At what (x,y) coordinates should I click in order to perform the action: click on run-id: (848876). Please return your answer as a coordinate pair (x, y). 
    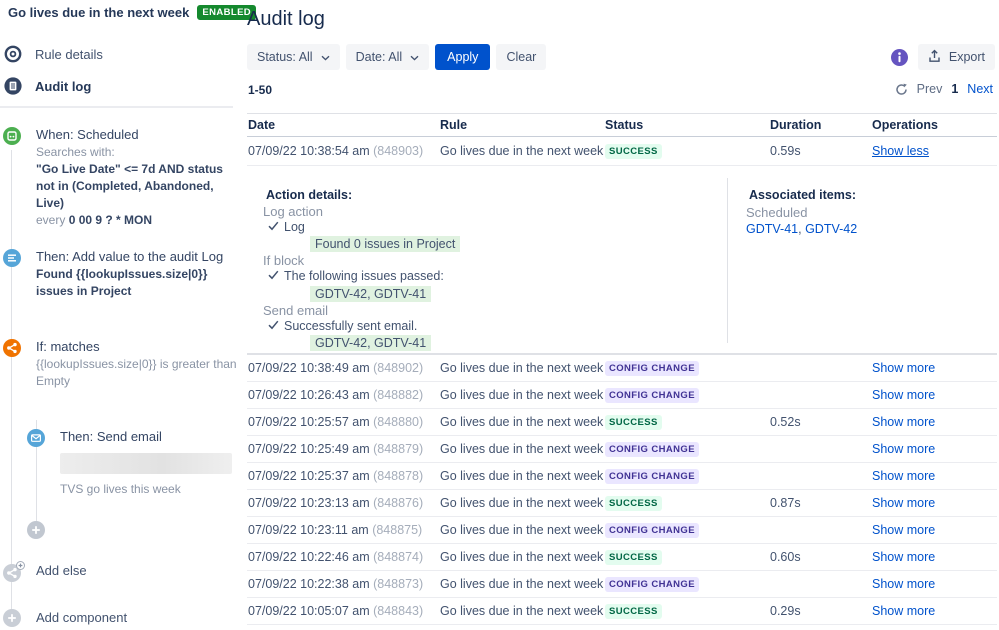
    Looking at the image, I should click on (398, 503).